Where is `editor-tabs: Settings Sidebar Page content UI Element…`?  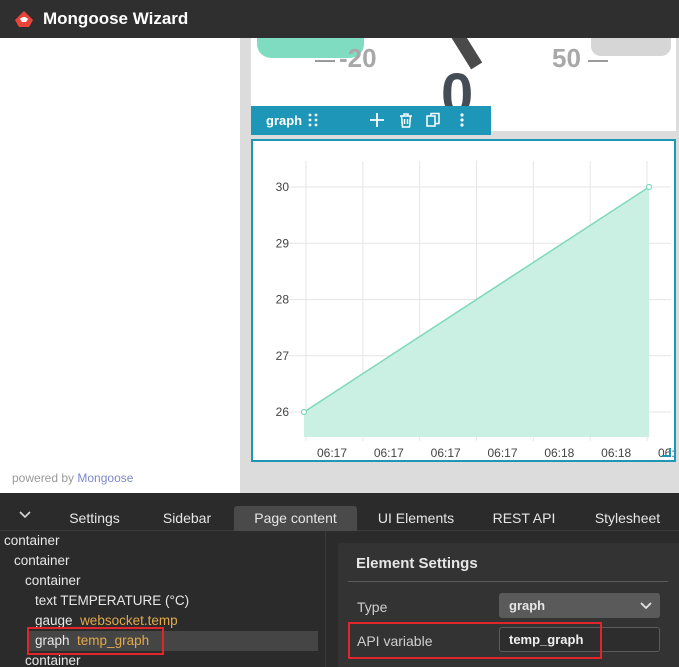 editor-tabs: Settings Sidebar Page content UI Element… is located at coordinates (339, 517).